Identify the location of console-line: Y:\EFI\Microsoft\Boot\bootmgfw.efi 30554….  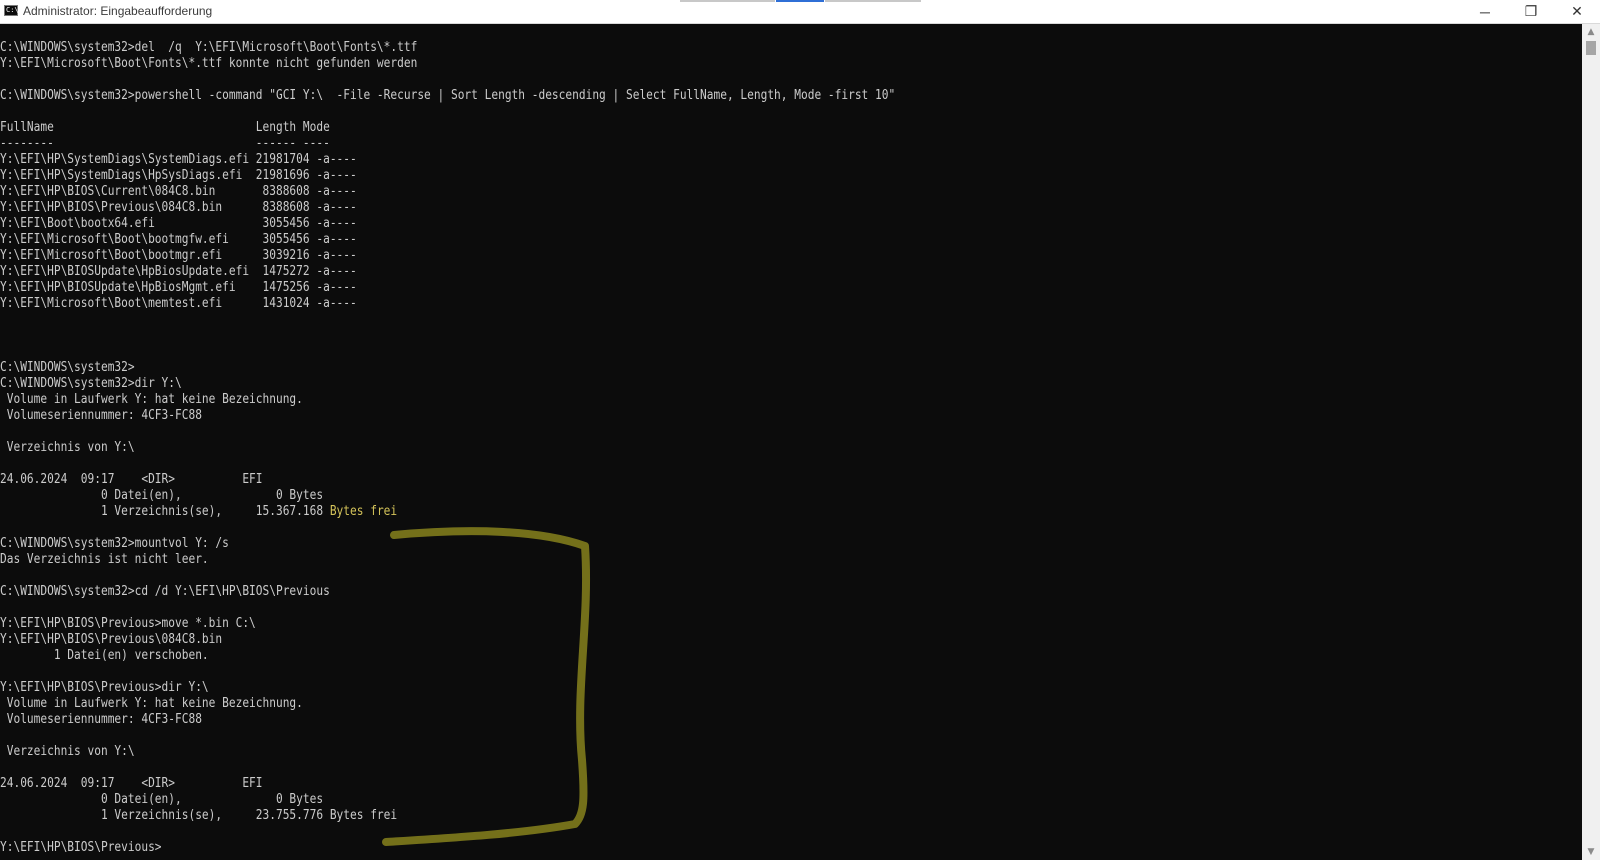
(178, 240).